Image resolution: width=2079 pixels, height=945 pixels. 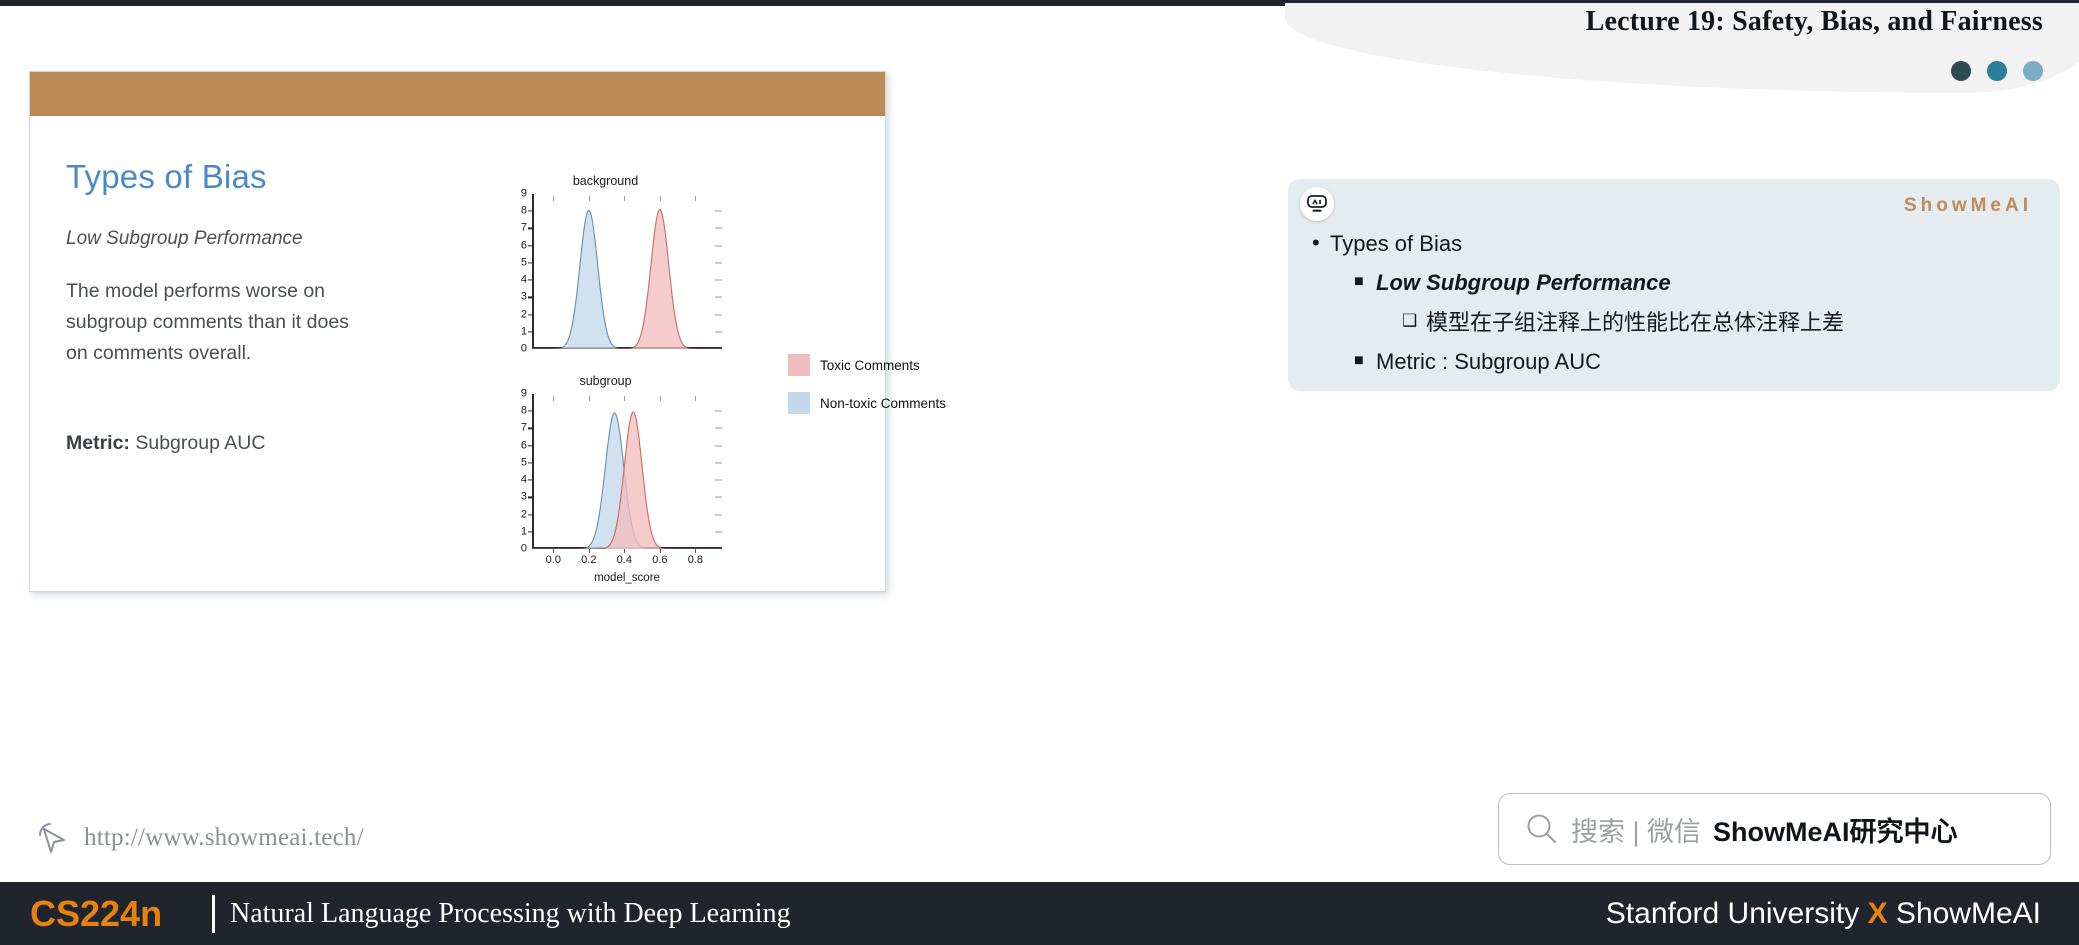 I want to click on search-placeholder-text: 搜索 | 微信, so click(x=1636, y=831).